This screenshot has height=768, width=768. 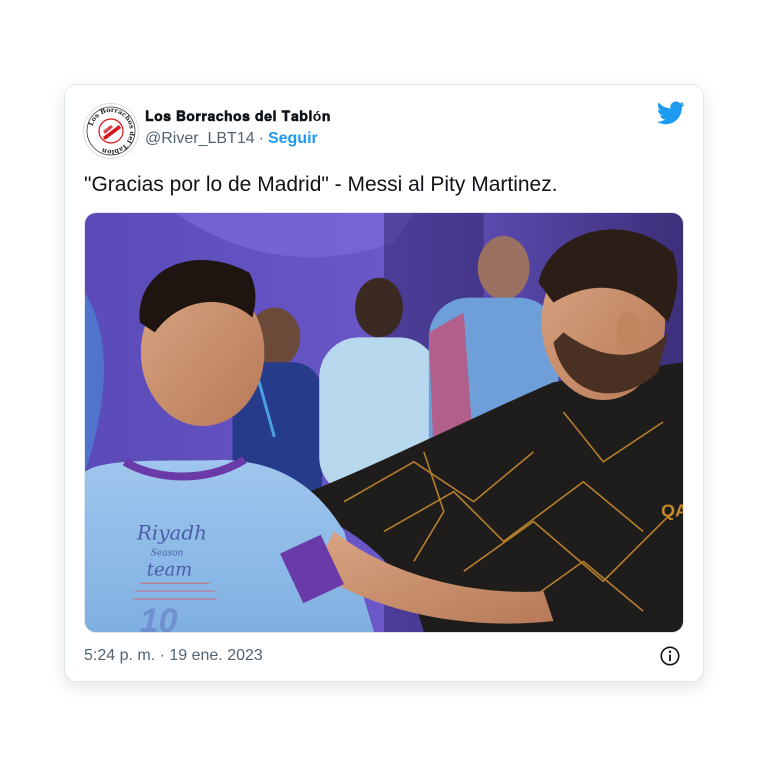 I want to click on sponsor-text: QA, so click(x=672, y=511).